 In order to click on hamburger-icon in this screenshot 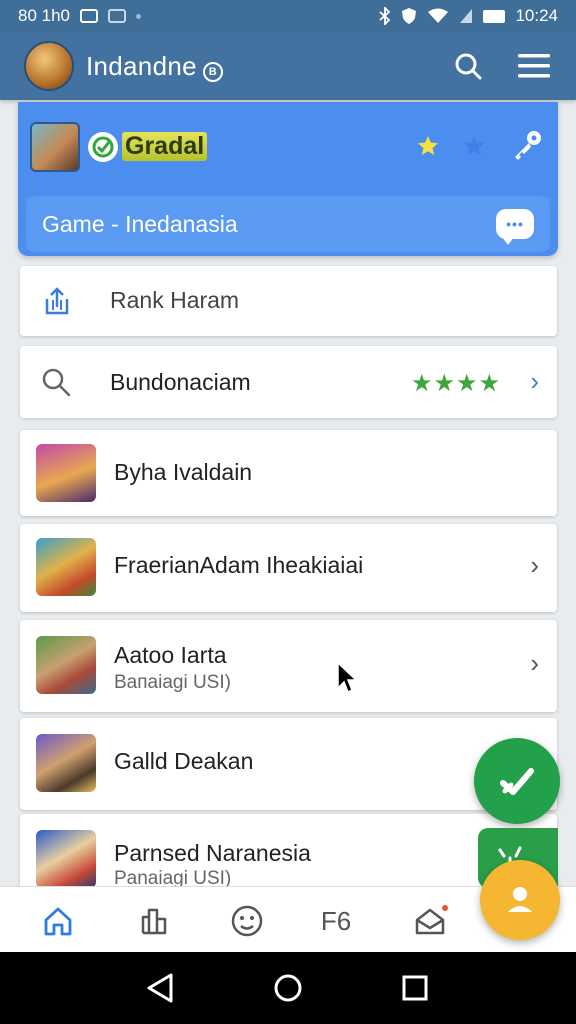, I will do `click(534, 66)`.